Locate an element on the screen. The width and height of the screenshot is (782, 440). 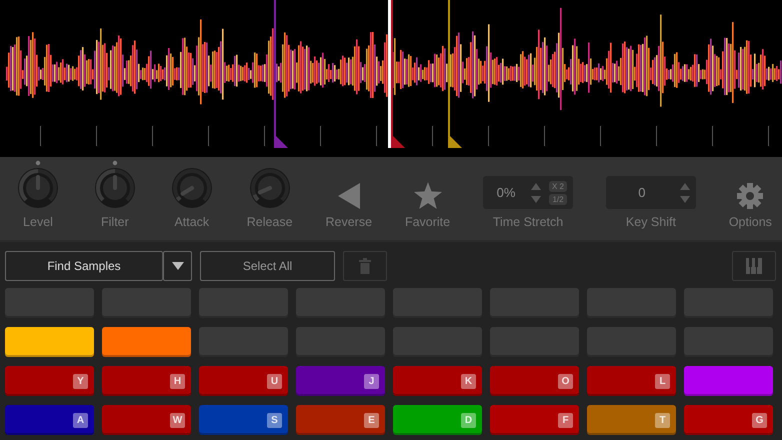
key-shift-field: 0 is located at coordinates (651, 192).